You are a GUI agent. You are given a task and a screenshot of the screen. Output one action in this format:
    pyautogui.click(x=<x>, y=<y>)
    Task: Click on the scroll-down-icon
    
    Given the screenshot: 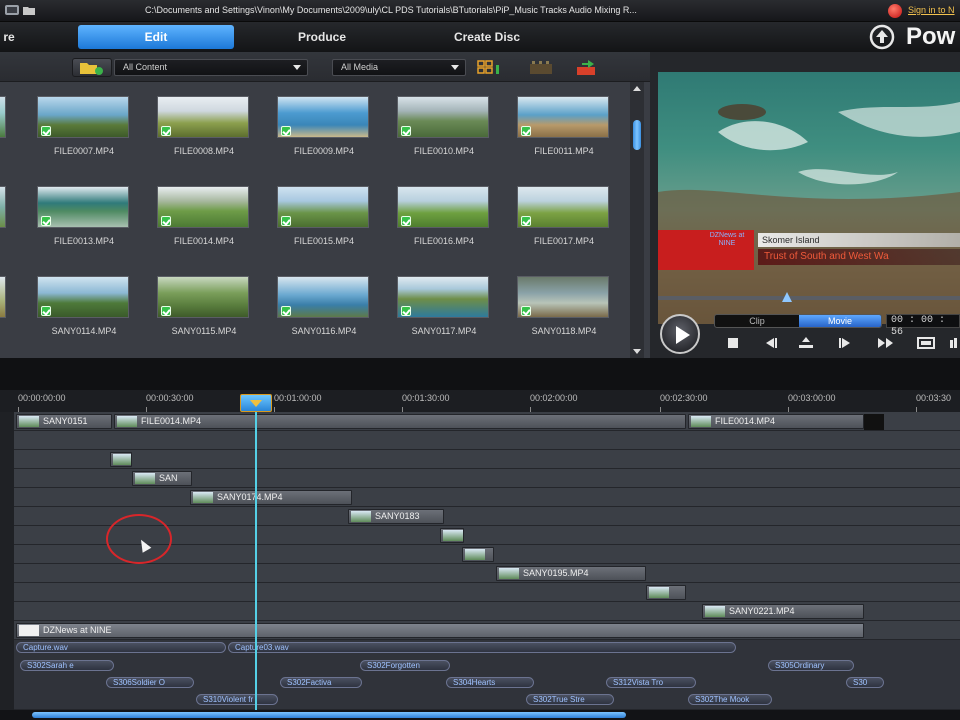 What is the action you would take?
    pyautogui.click(x=637, y=351)
    